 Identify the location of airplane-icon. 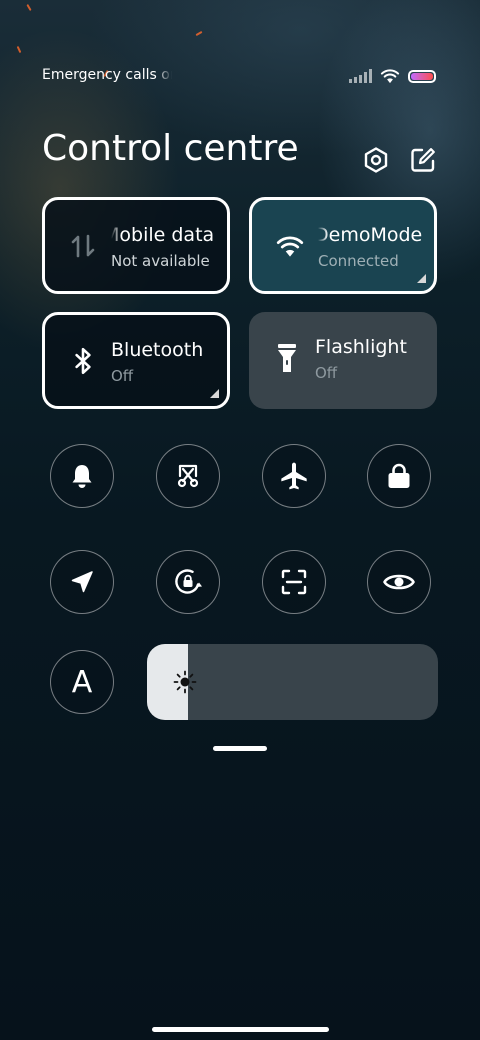
(294, 476).